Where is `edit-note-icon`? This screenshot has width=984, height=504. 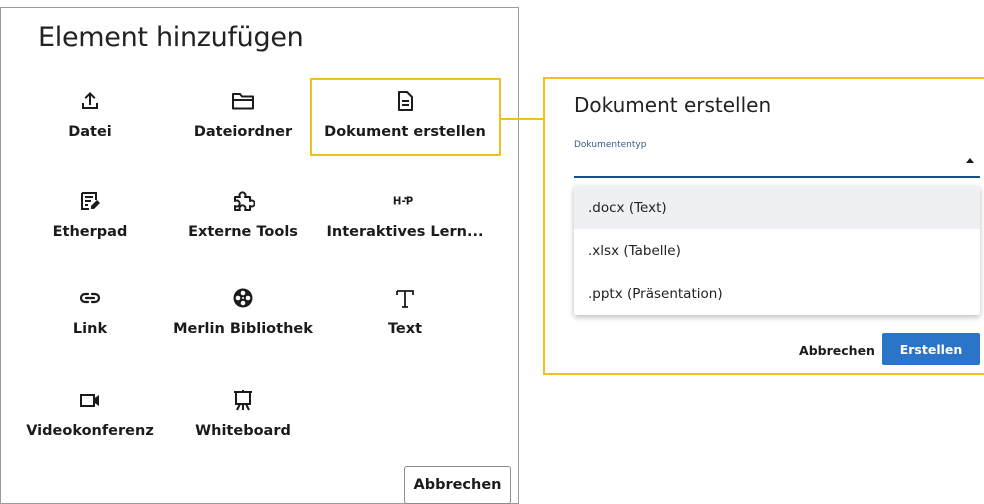
edit-note-icon is located at coordinates (90, 201).